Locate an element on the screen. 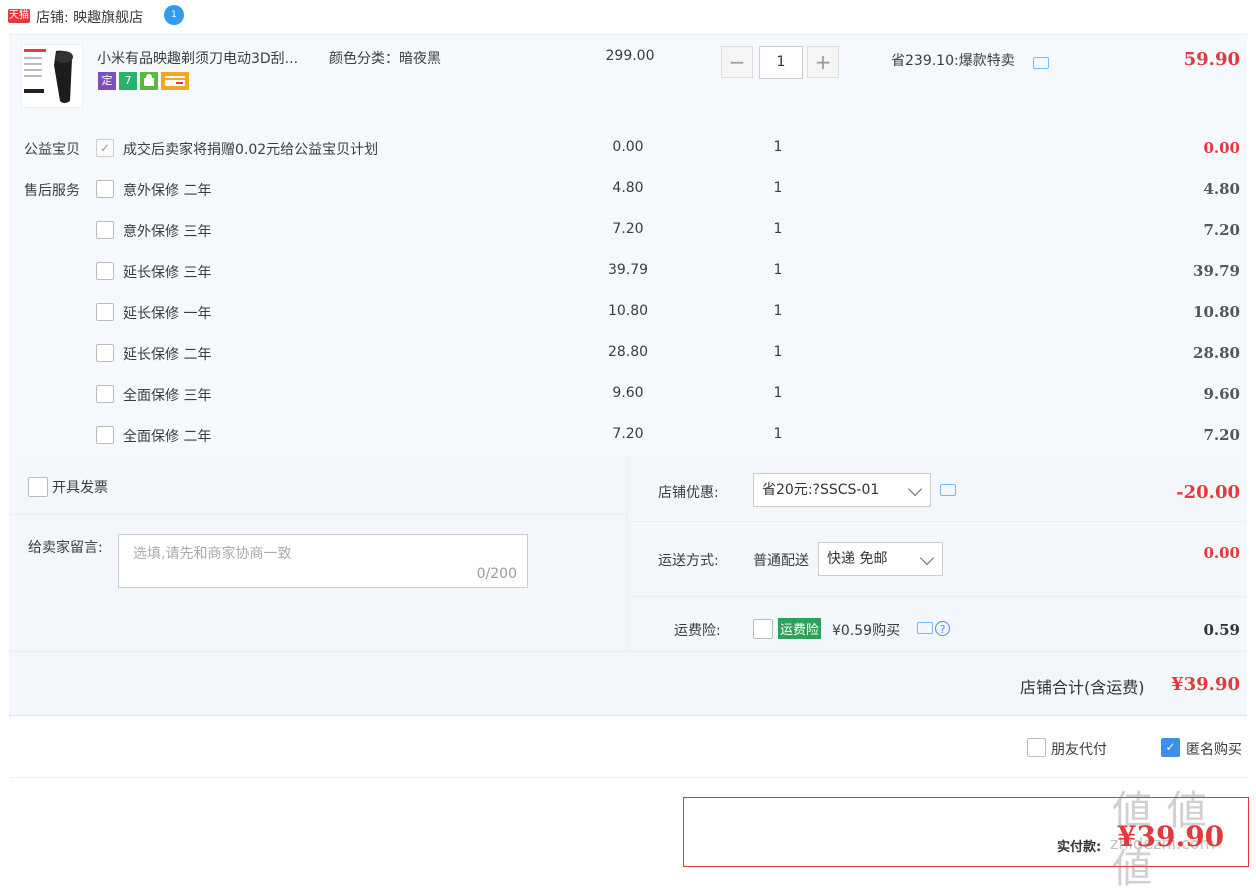 This screenshot has height=894, width=1256. friend-pay-checkbox is located at coordinates (1036, 747).